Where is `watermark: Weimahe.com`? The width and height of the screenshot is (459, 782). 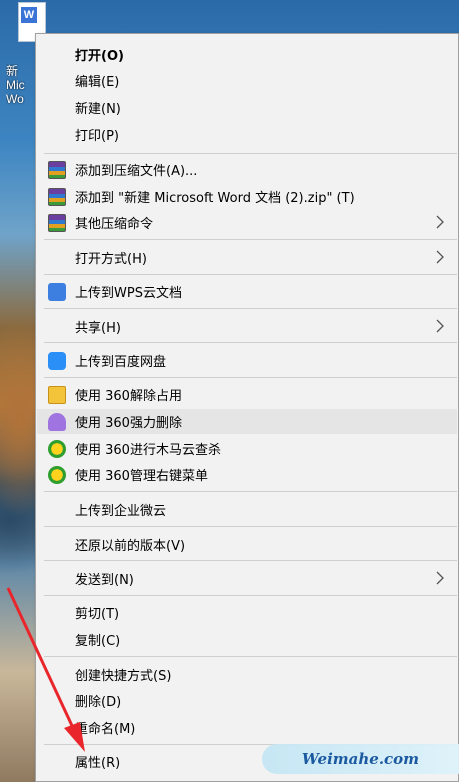 watermark: Weimahe.com is located at coordinates (360, 759).